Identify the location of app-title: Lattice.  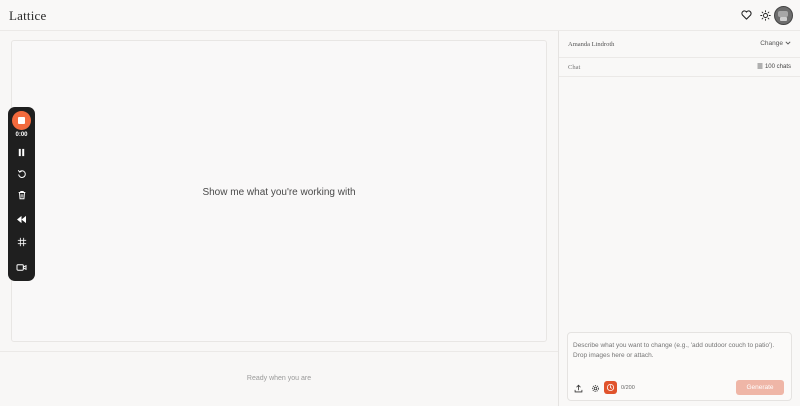
(28, 15).